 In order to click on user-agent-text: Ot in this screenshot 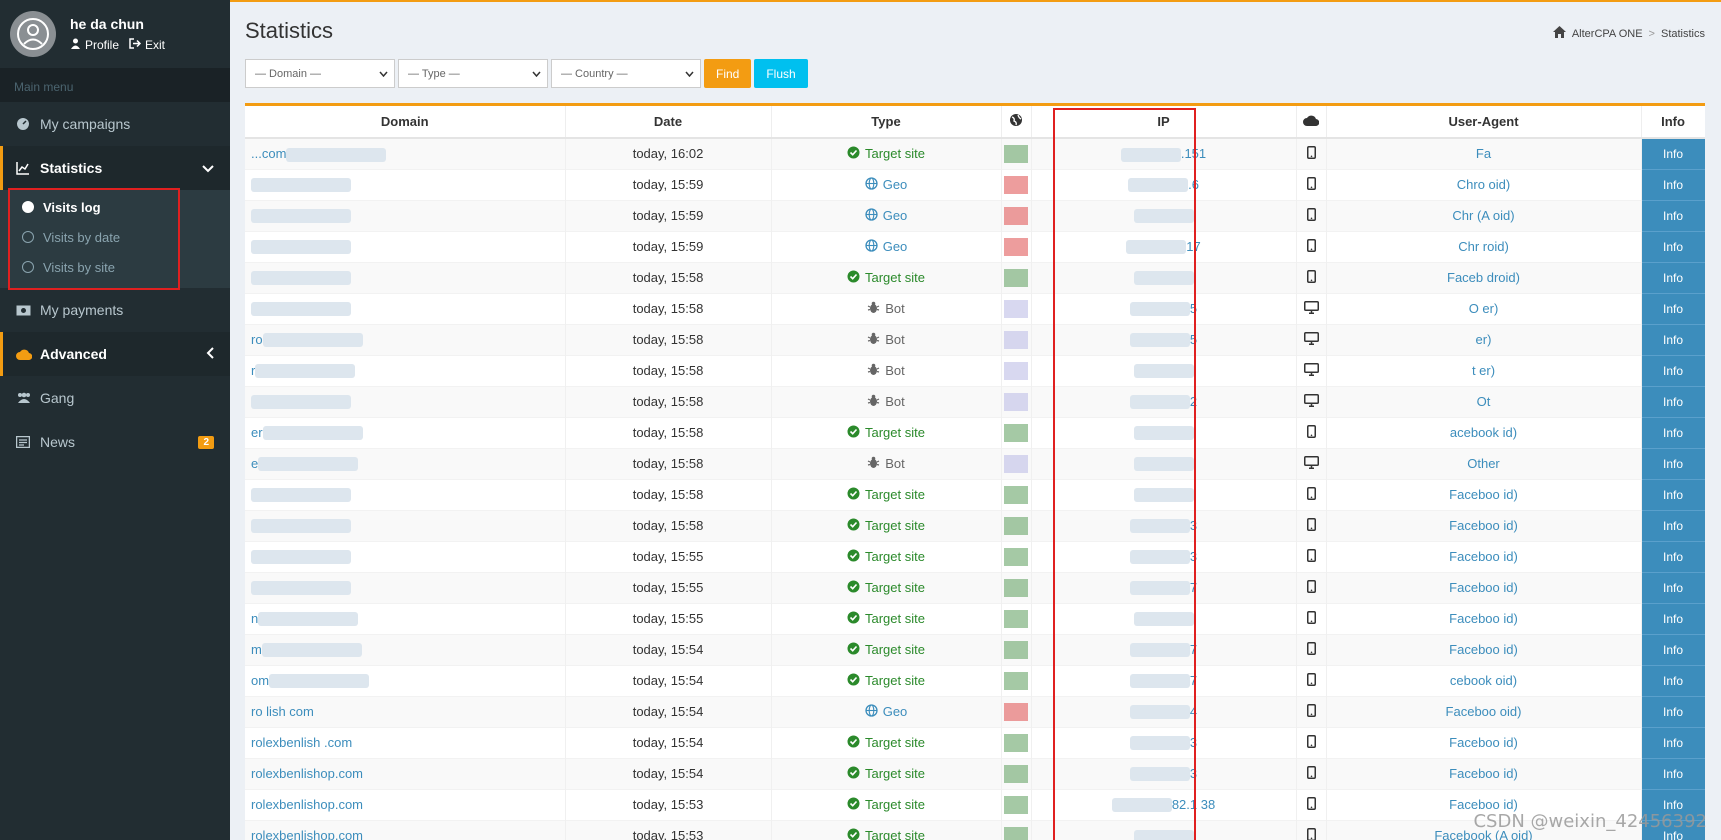, I will do `click(1484, 401)`.